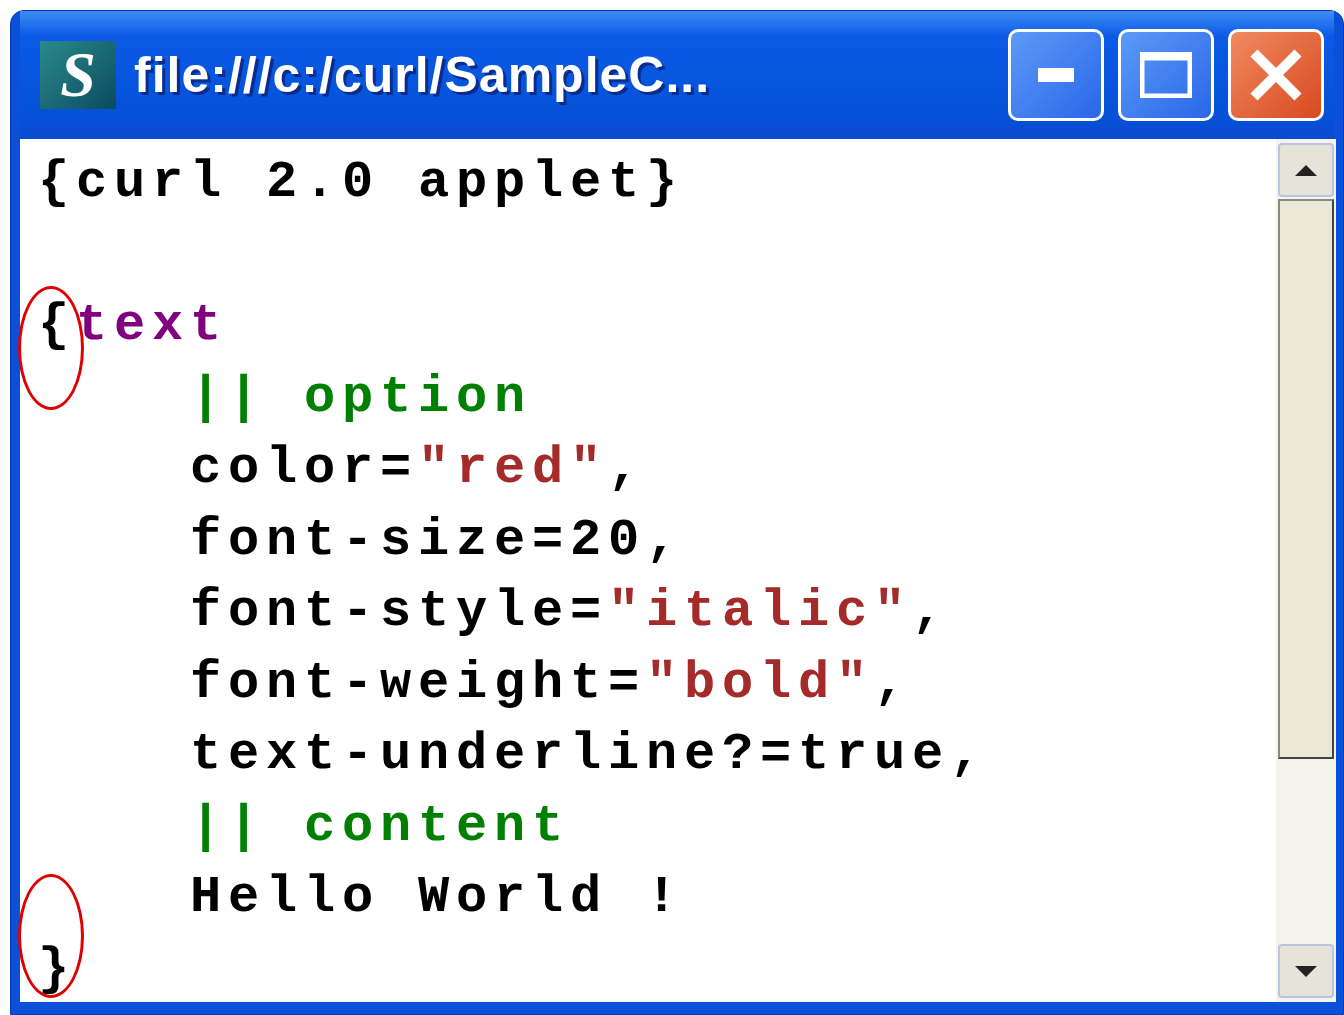  I want to click on minimize-button, so click(1056, 75).